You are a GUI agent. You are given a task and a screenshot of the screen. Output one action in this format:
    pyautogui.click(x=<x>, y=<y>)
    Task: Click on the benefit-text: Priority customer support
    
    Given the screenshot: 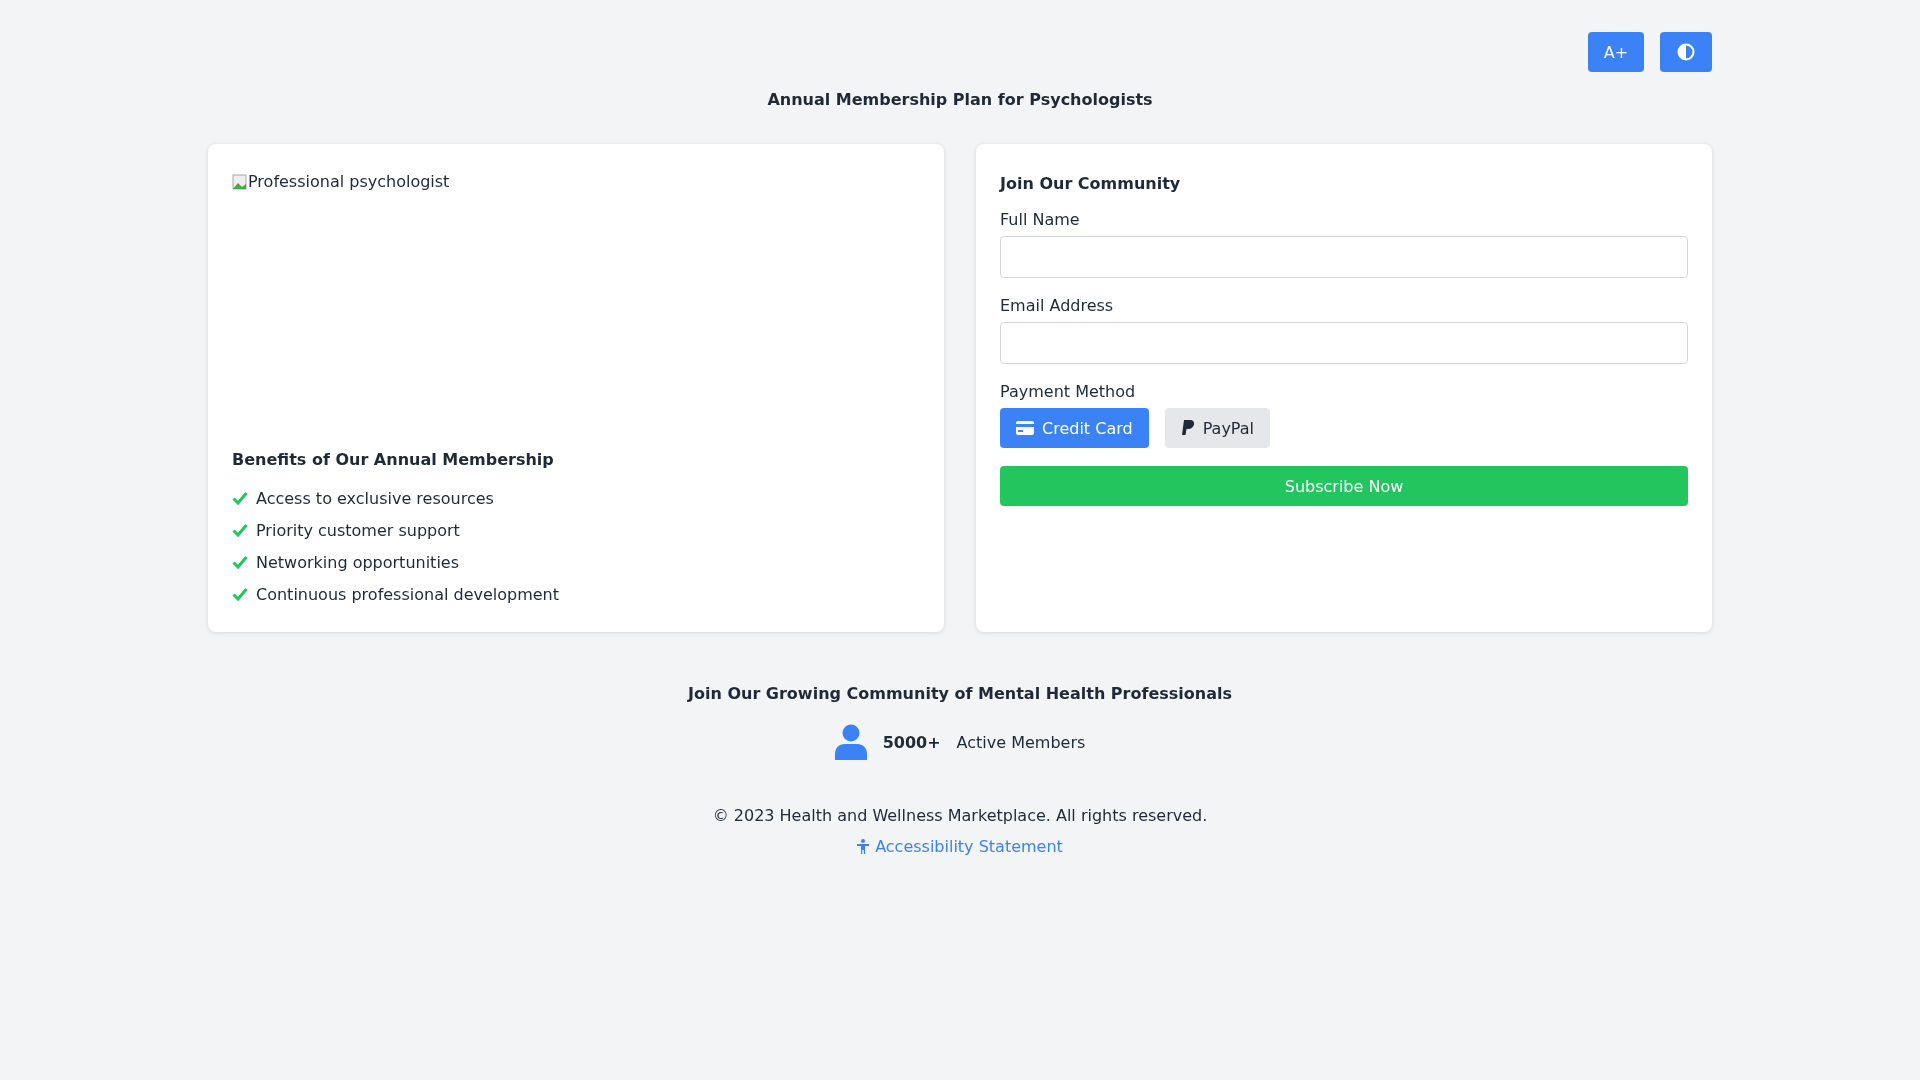 What is the action you would take?
    pyautogui.click(x=358, y=530)
    